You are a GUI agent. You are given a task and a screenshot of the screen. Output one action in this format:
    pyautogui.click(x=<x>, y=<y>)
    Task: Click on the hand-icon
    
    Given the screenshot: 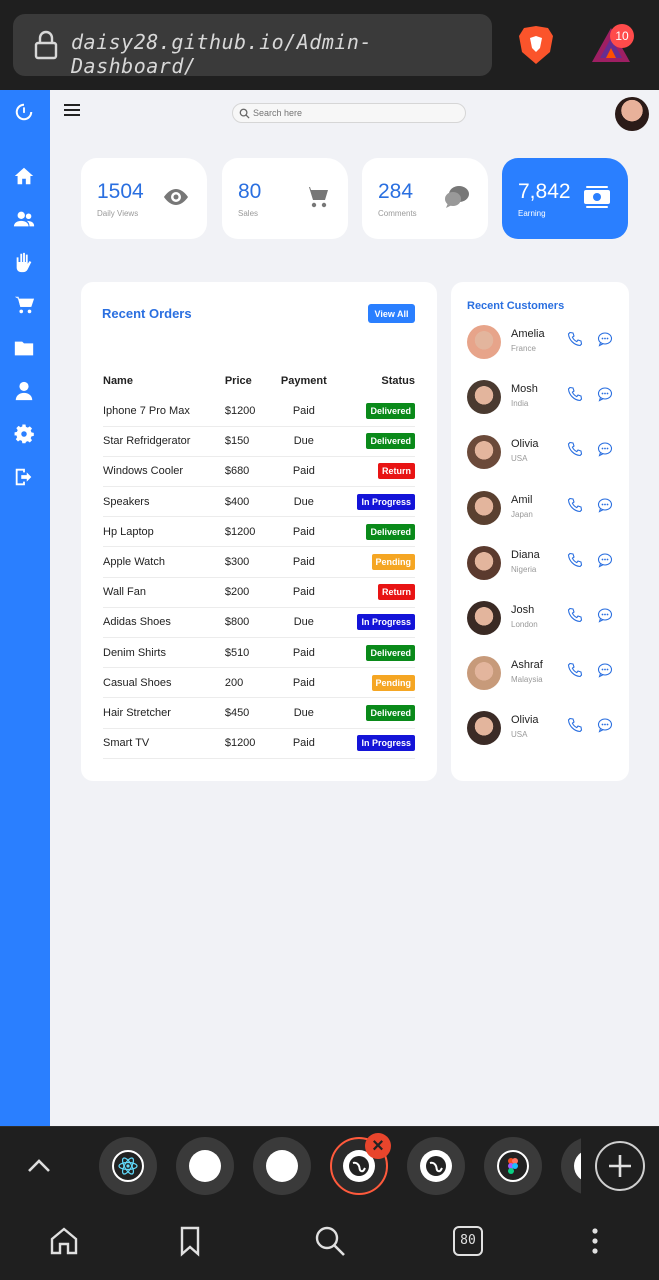 What is the action you would take?
    pyautogui.click(x=24, y=262)
    